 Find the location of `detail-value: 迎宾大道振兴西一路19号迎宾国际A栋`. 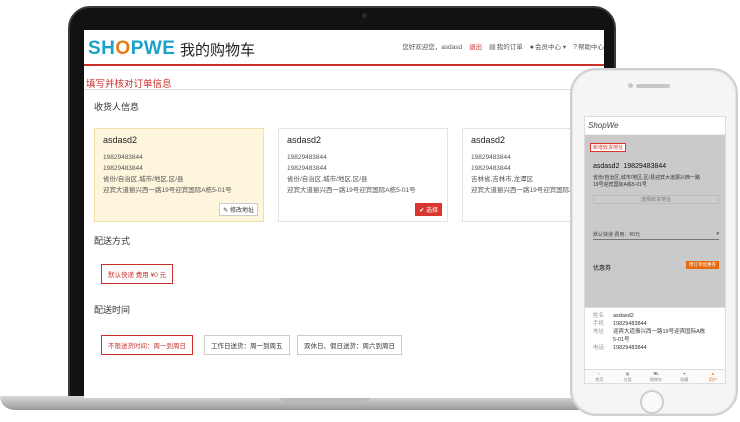

detail-value: 迎宾大道振兴西一路19号迎宾国际A栋 is located at coordinates (659, 332).